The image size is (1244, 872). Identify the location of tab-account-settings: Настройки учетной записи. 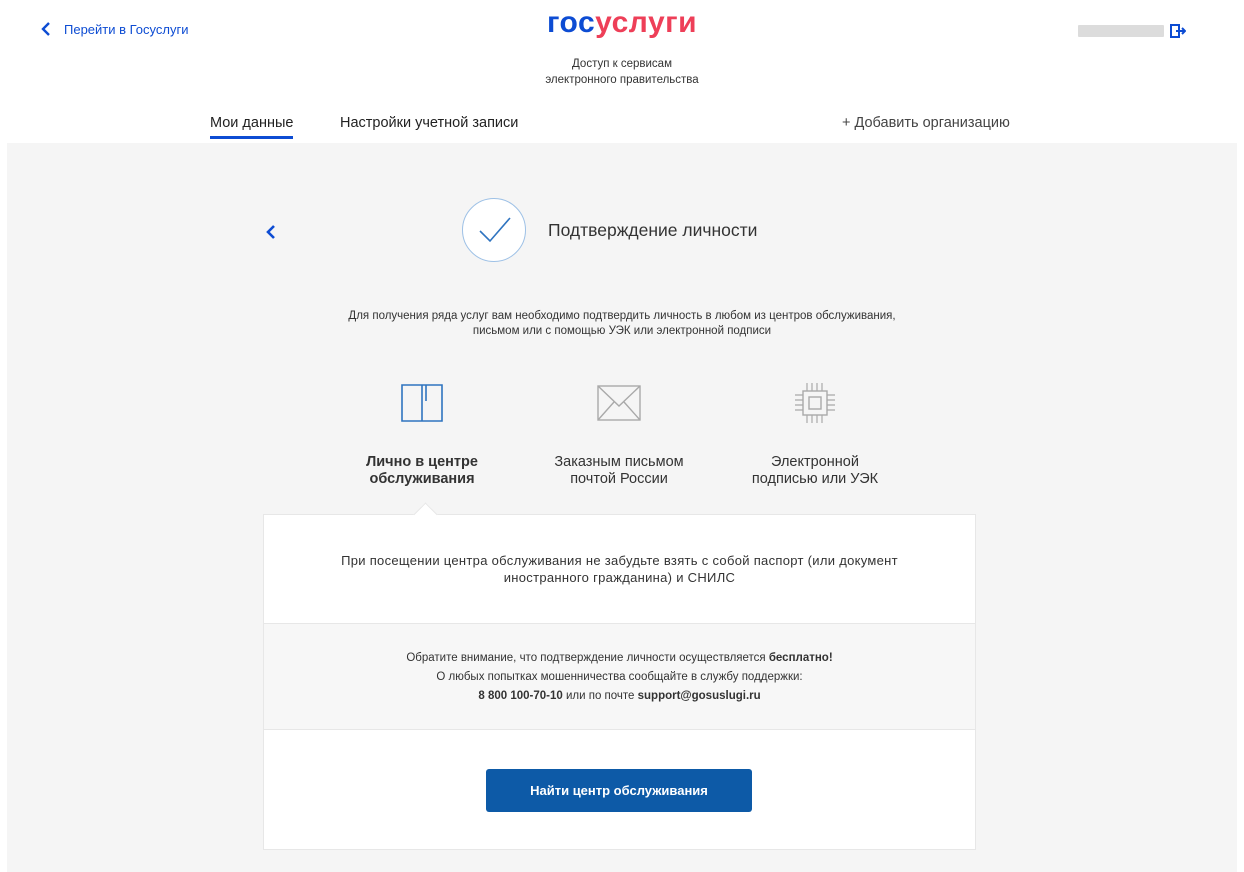
(429, 126).